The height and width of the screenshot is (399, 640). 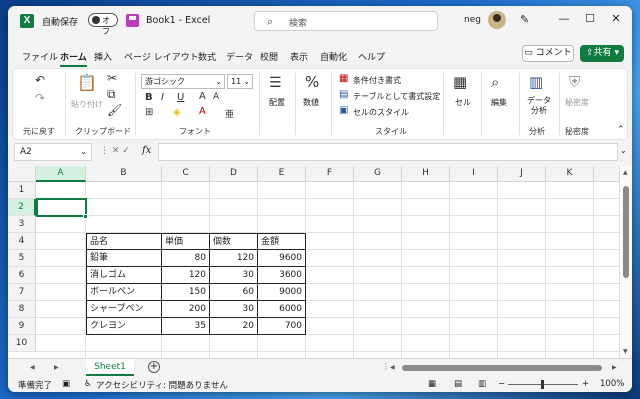 I want to click on table-cell: 200, so click(x=186, y=309).